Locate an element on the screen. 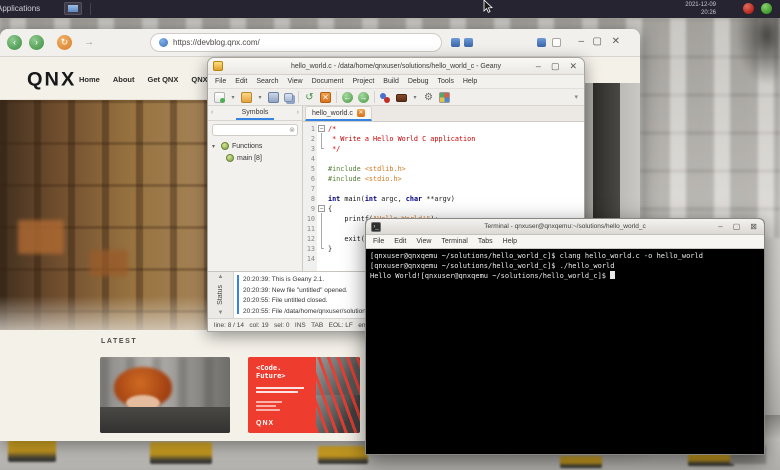  open-file-icon is located at coordinates (246, 97).